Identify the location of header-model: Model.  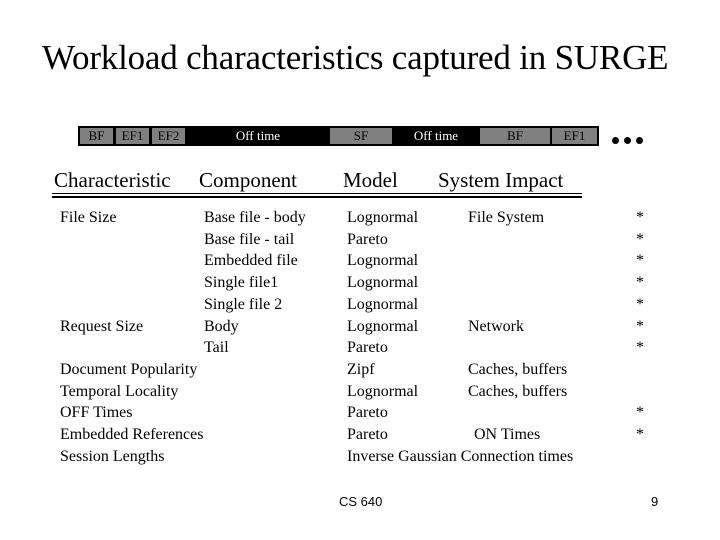
(370, 180).